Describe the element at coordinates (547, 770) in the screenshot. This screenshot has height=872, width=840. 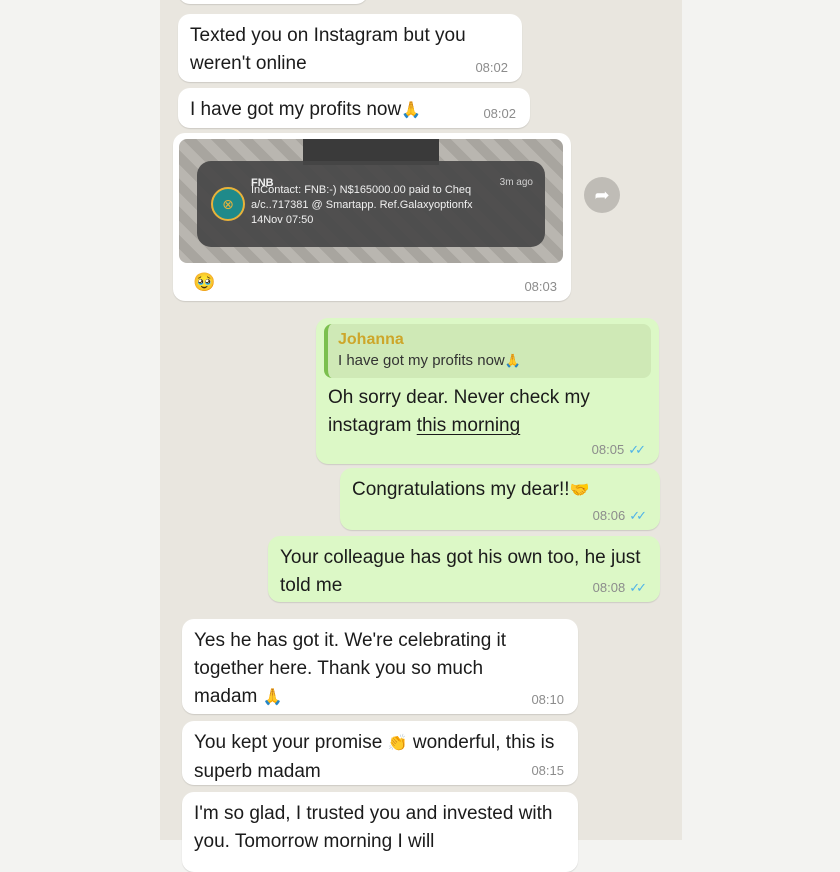
I see `message-time: 08:15` at that location.